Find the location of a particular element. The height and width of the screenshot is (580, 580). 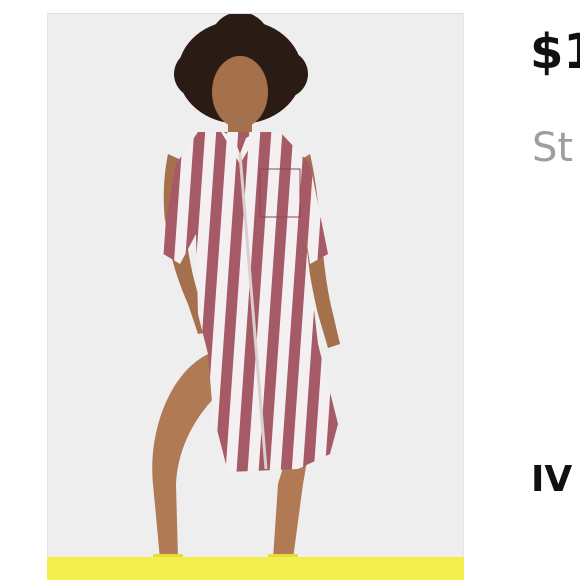

photo-floor-strip is located at coordinates (255, 568).